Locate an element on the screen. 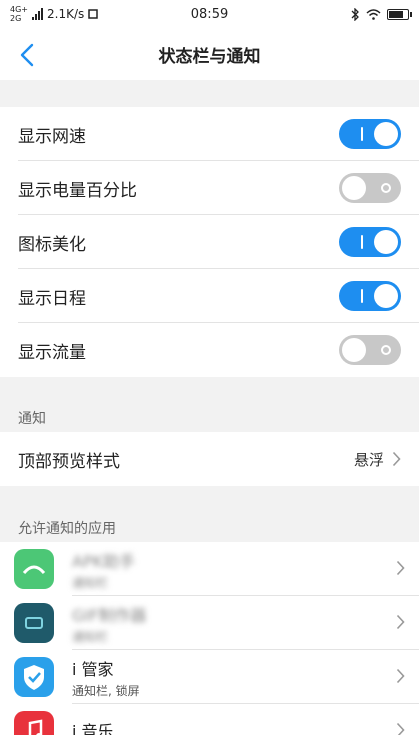 This screenshot has width=419, height=735. toggle-row-battery-percent: 显示电量百分比 is located at coordinates (209, 188).